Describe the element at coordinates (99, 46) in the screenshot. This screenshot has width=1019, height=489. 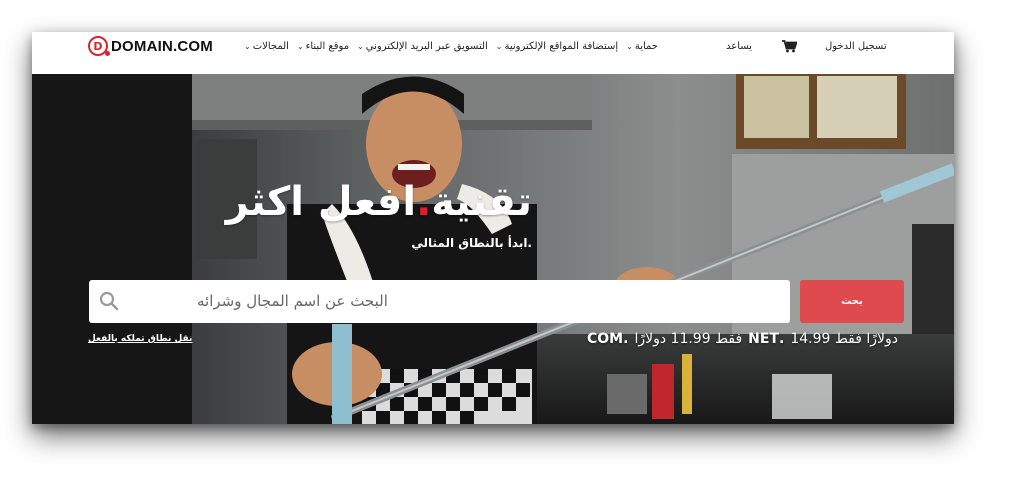
I see `logo-mark-icon: D` at that location.